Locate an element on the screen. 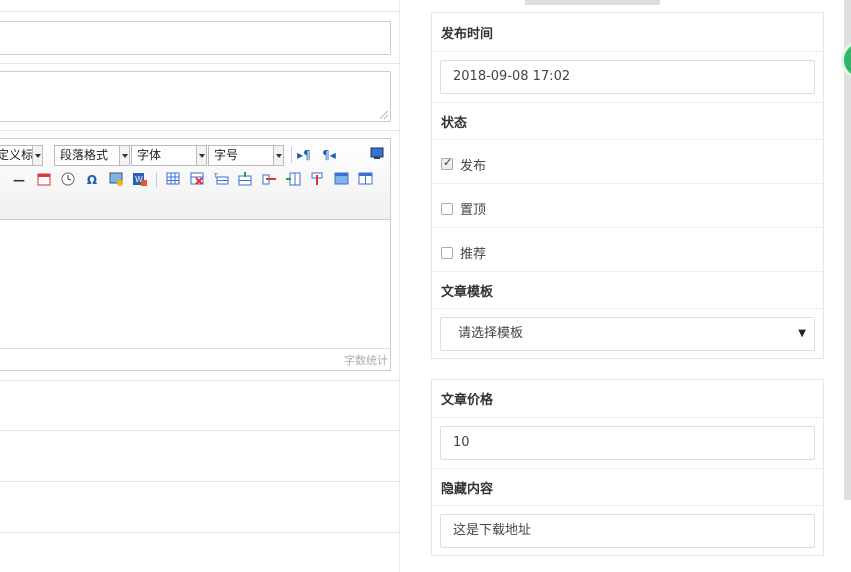 This screenshot has width=851, height=572. price-input: 10 is located at coordinates (627, 443).